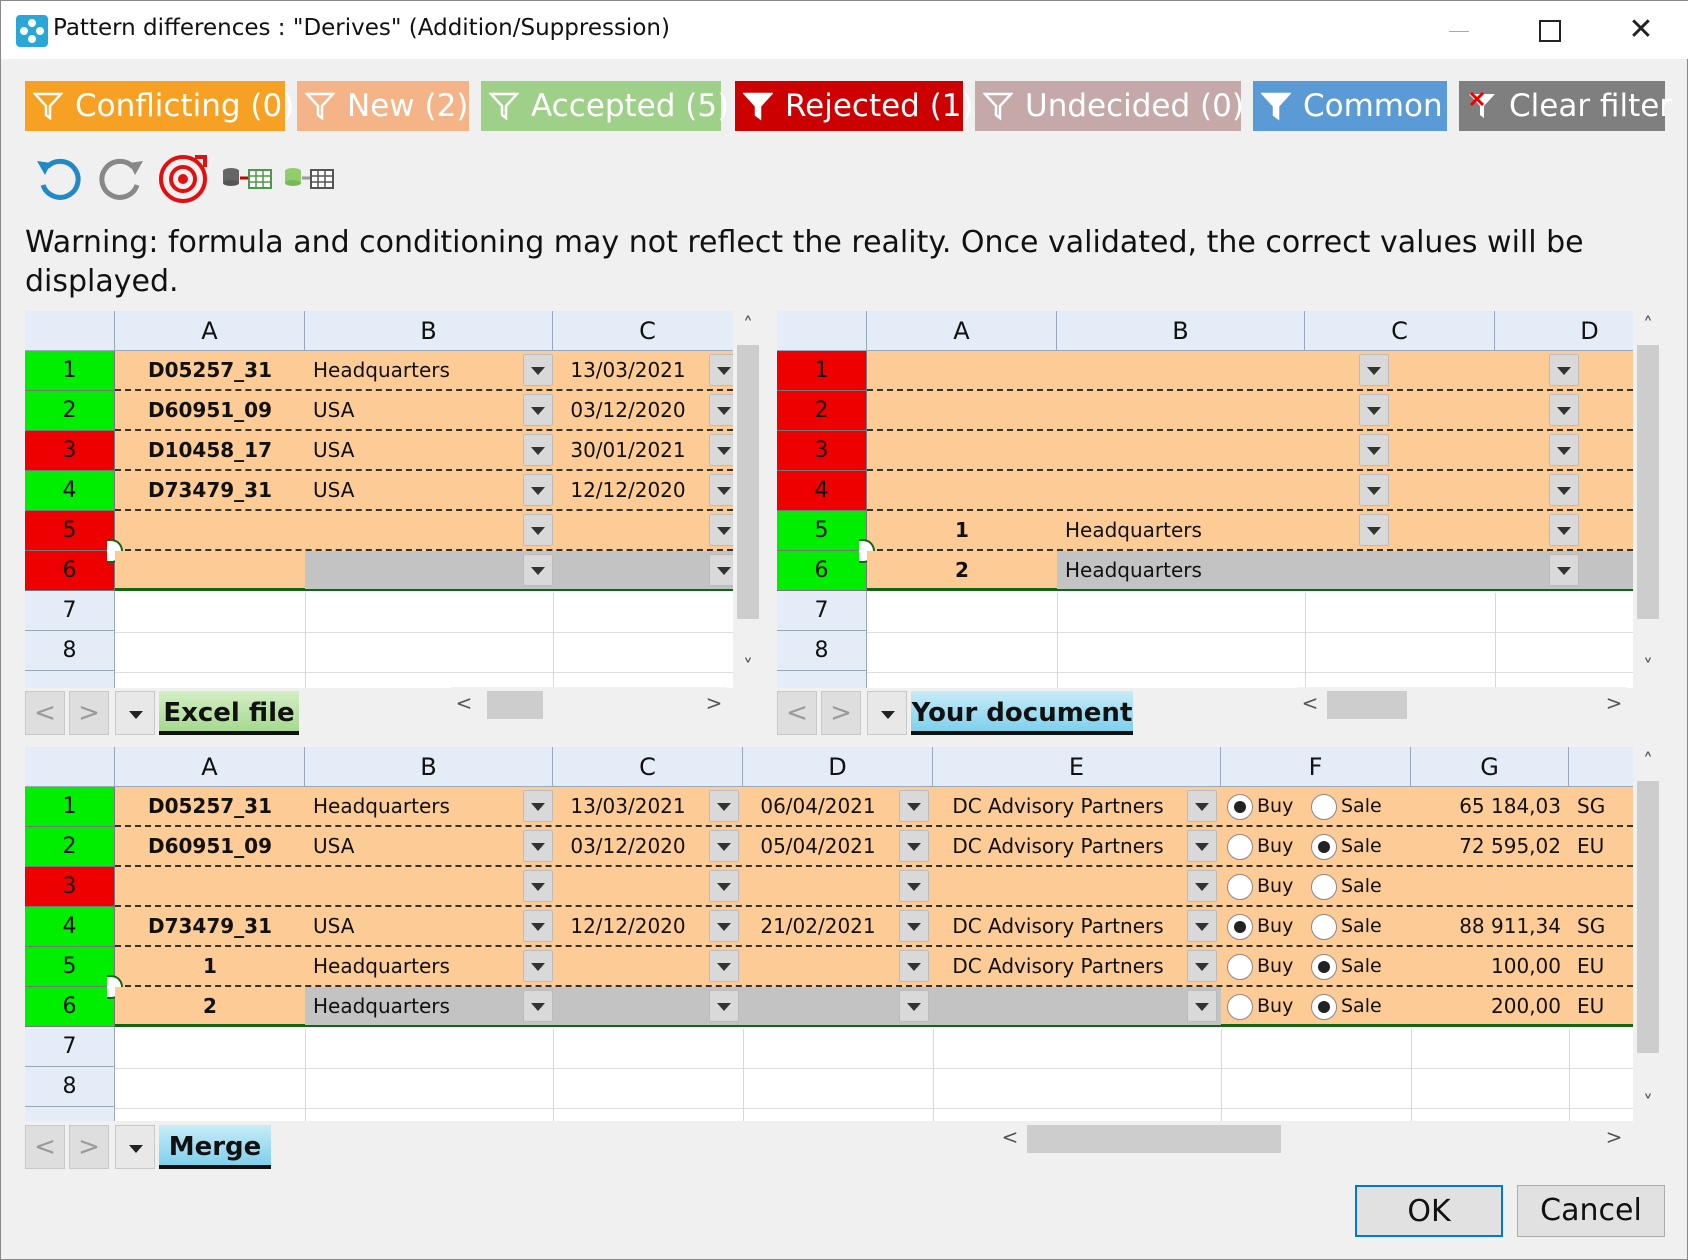 The width and height of the screenshot is (1688, 1260). Describe the element at coordinates (1010, 1137) in the screenshot. I see `scroll-left-icon: <` at that location.